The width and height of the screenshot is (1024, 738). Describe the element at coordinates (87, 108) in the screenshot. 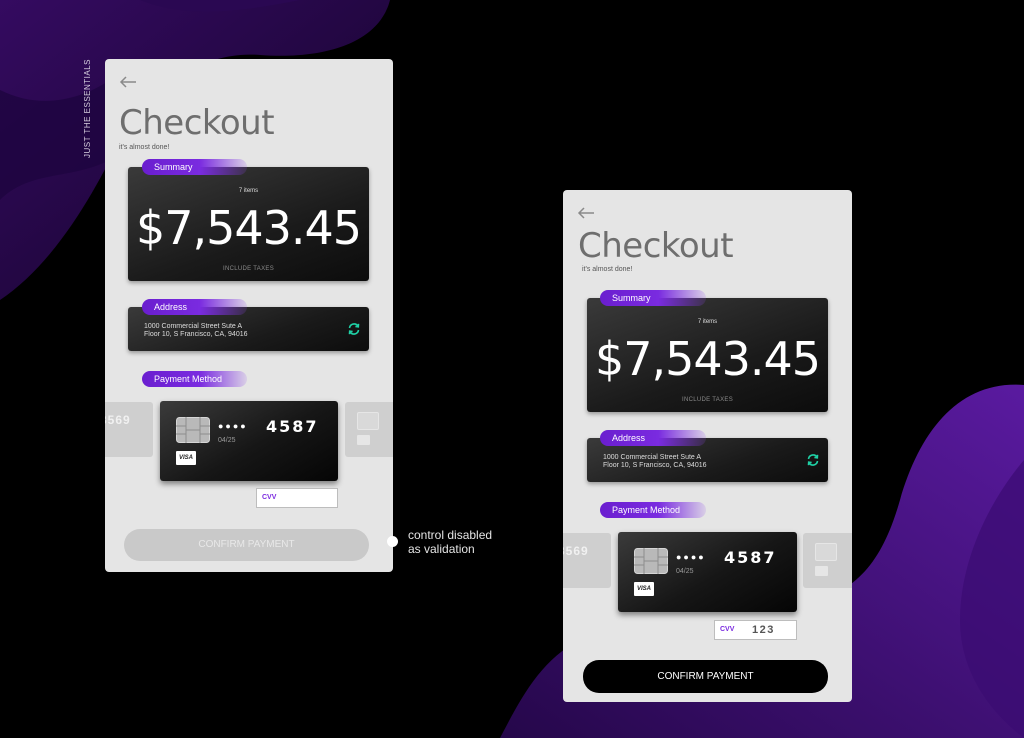

I see `side-label: JUST THE ESSENTIALS` at that location.